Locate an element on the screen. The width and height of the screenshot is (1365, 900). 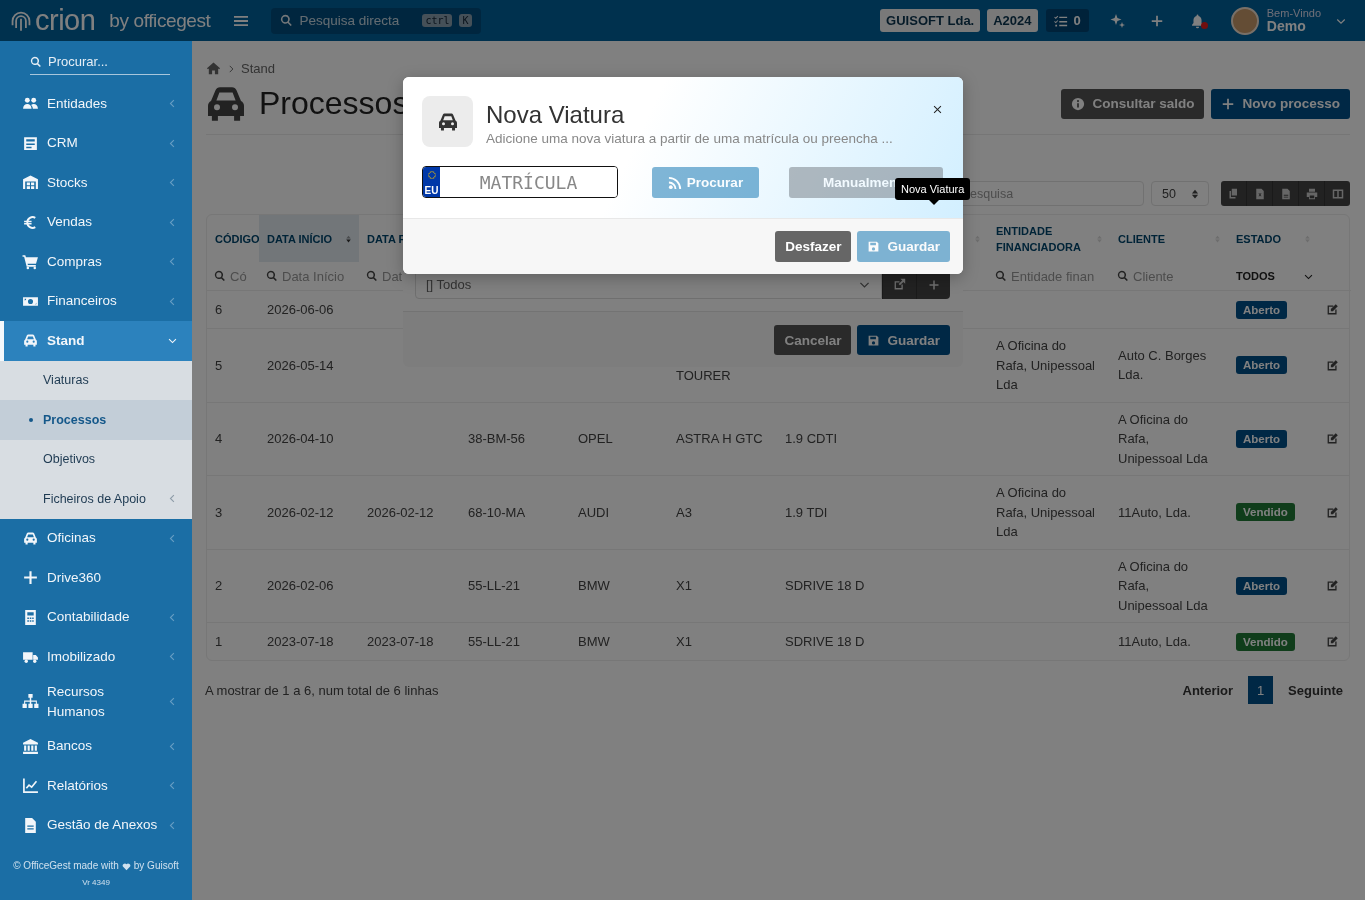
table-cell-text: 11Auto, Lda. is located at coordinates (1154, 641).